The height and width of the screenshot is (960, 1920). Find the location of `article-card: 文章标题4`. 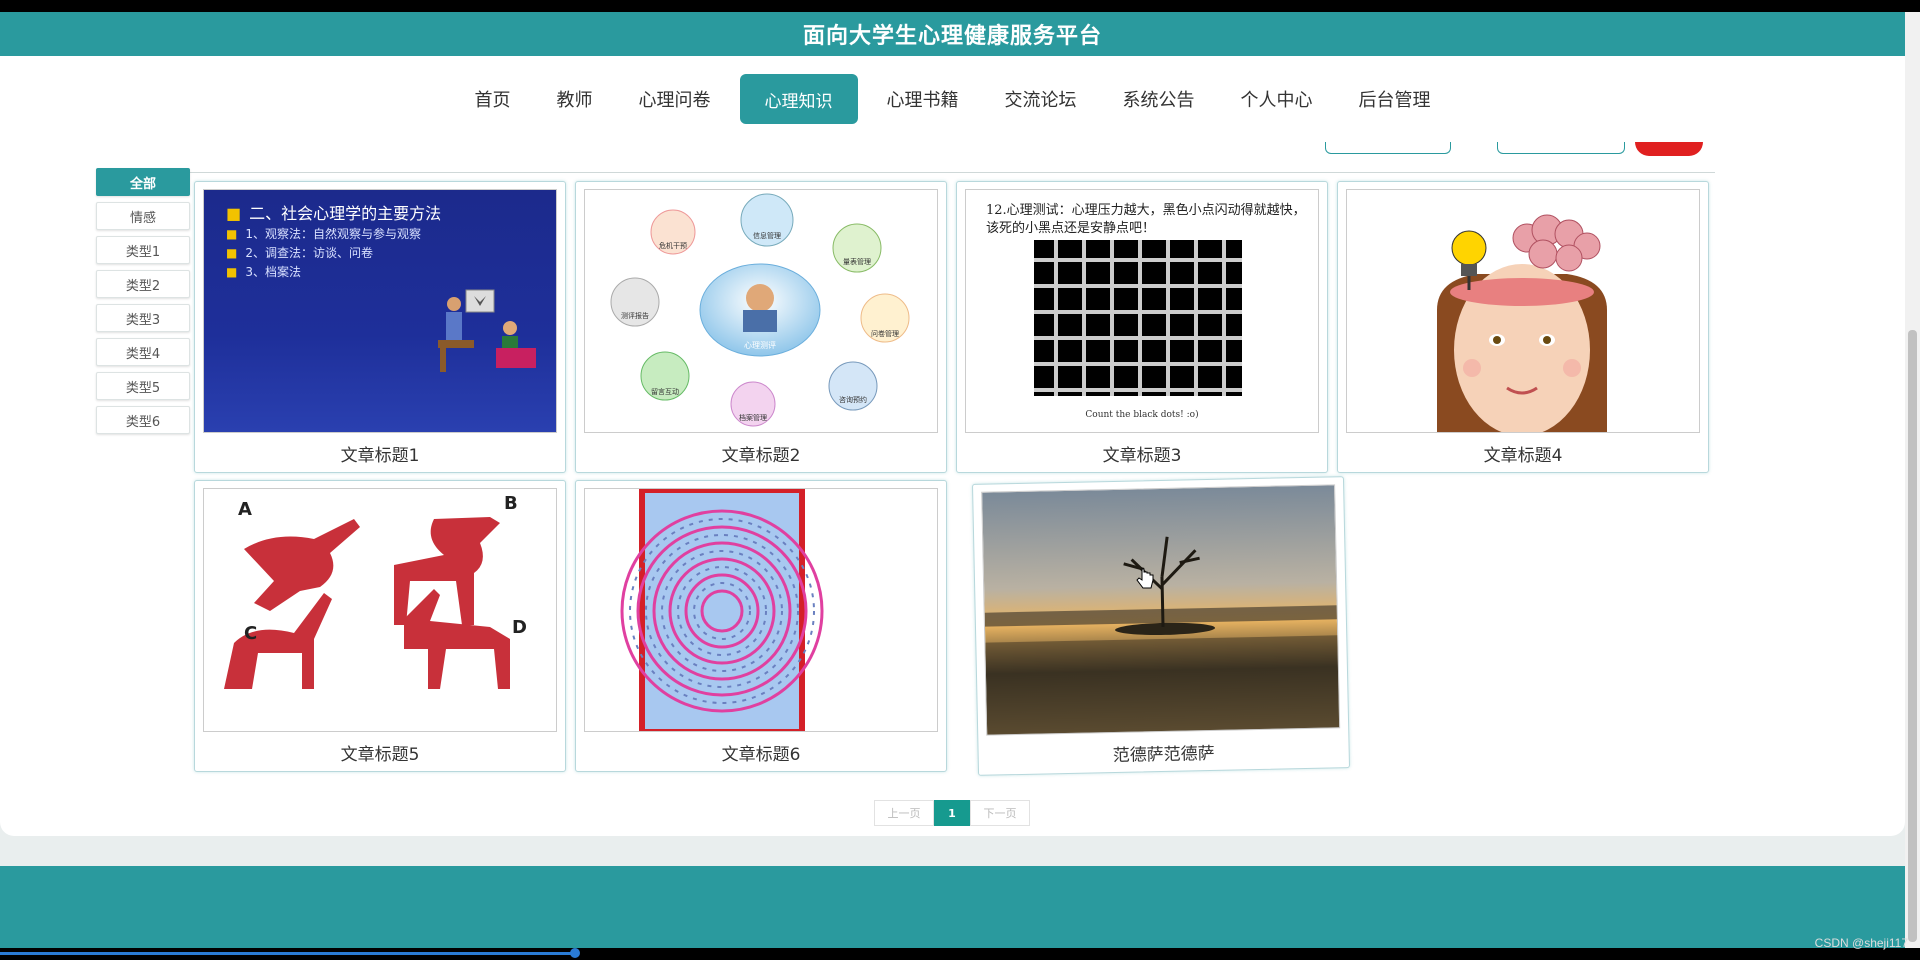

article-card: 文章标题4 is located at coordinates (1523, 327).